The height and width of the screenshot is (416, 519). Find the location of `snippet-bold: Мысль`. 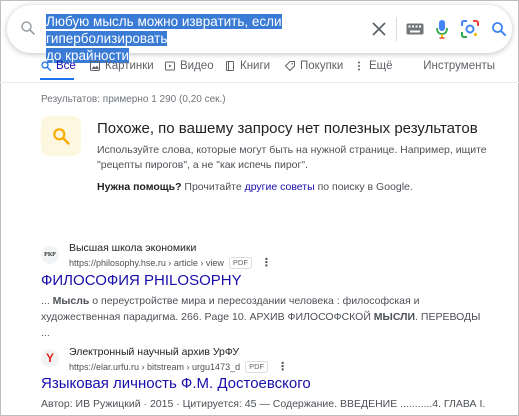

snippet-bold: Мысль is located at coordinates (71, 301).